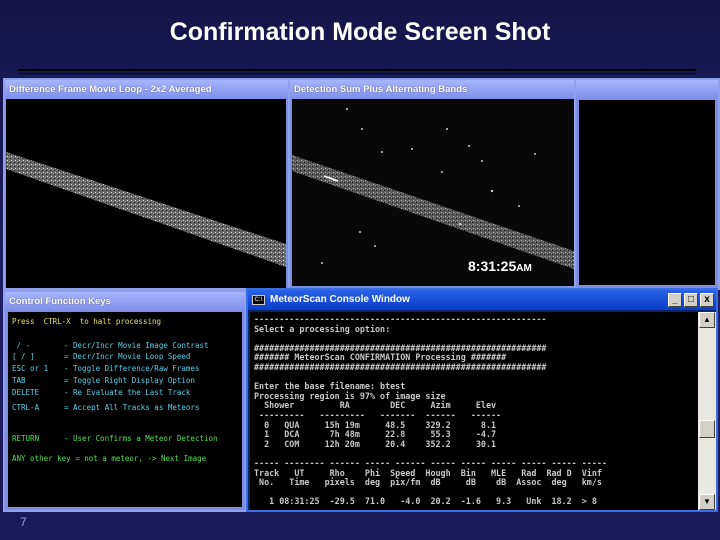 The image size is (720, 540). I want to click on key-description: - User Confirms a Meteor Detection, so click(141, 438).